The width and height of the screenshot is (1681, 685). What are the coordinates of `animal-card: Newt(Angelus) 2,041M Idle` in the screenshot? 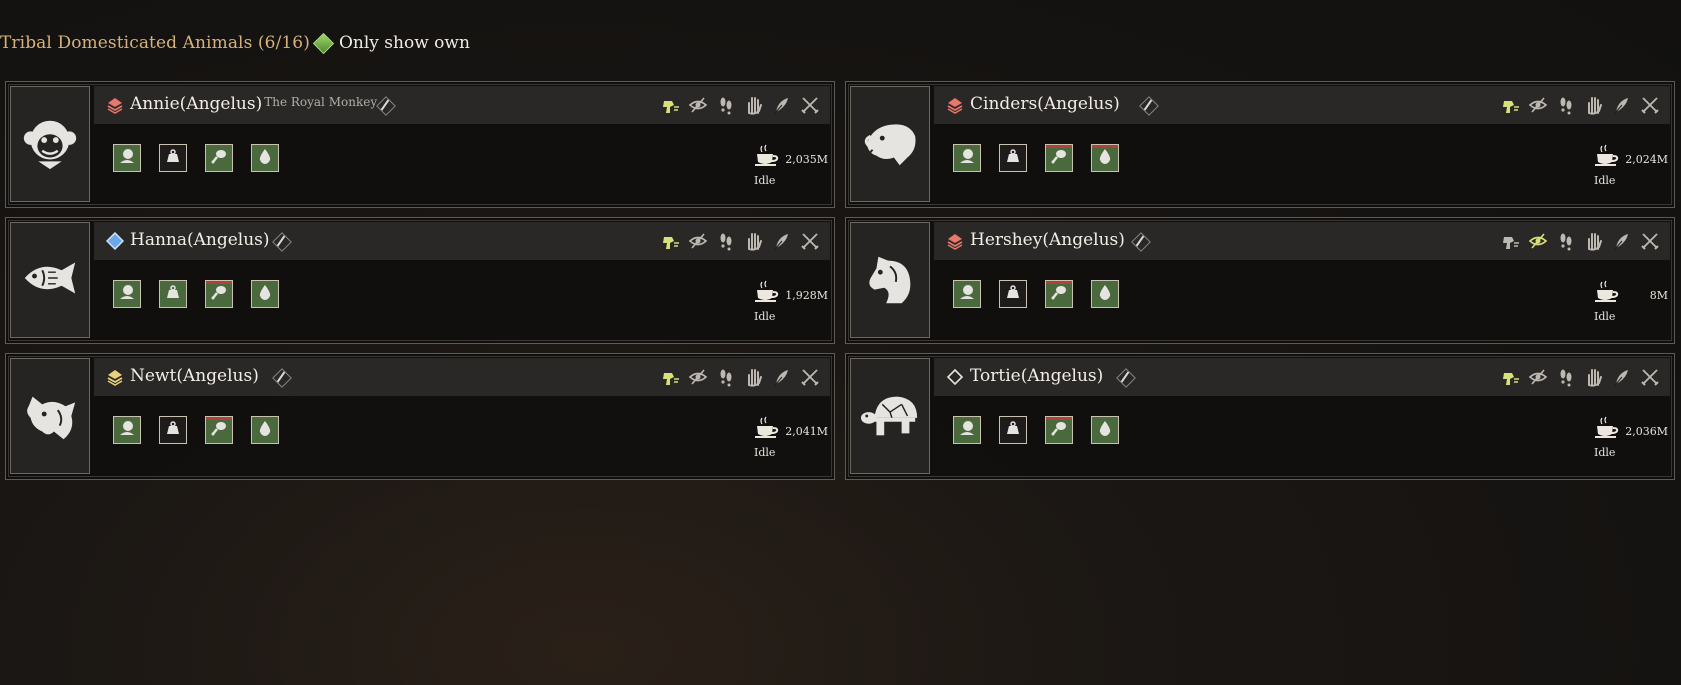 It's located at (420, 416).